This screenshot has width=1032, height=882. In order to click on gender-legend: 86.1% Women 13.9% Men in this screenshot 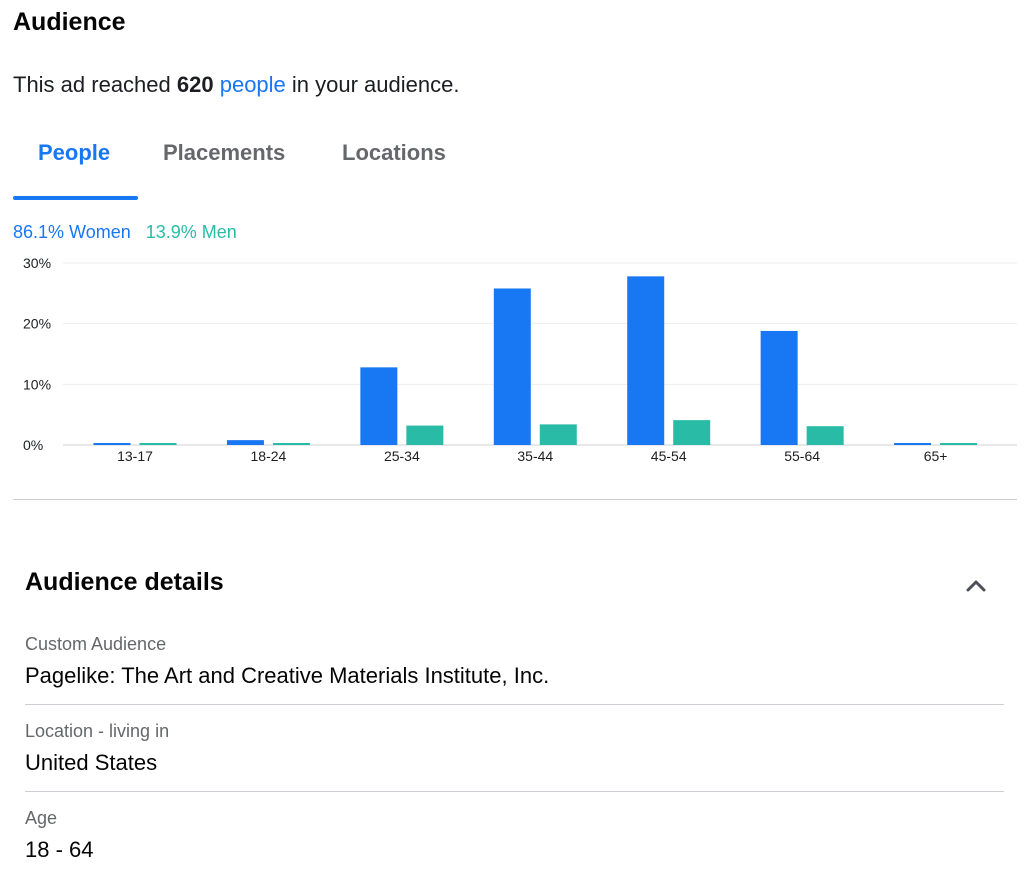, I will do `click(125, 232)`.